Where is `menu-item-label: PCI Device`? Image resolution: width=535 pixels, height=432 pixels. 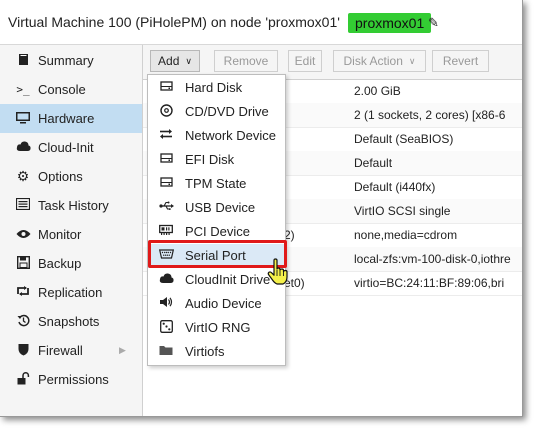
menu-item-label: PCI Device is located at coordinates (218, 231).